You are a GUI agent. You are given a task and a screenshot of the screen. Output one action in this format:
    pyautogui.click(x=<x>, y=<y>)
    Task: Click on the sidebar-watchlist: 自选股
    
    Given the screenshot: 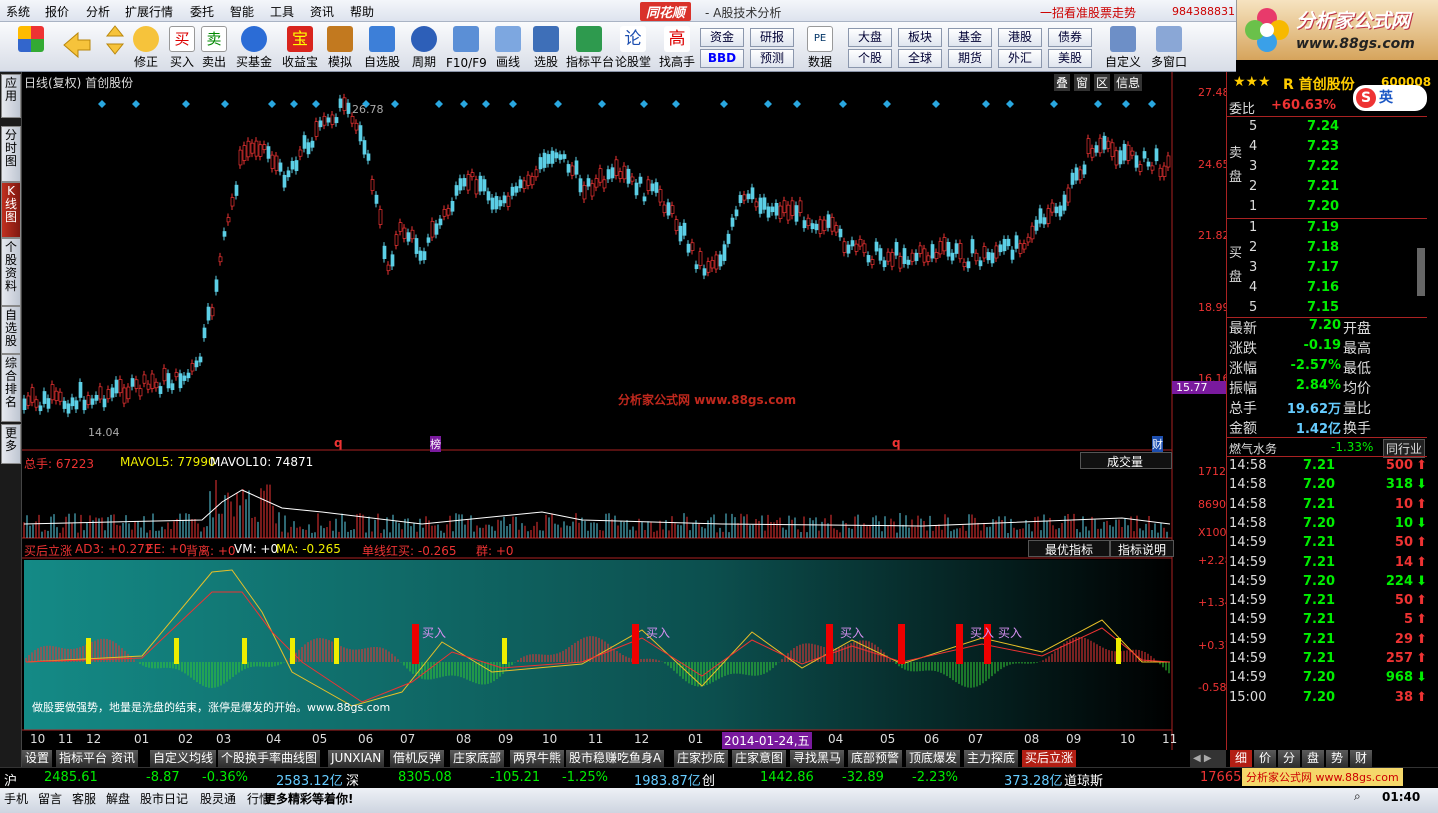 What is the action you would take?
    pyautogui.click(x=11, y=330)
    